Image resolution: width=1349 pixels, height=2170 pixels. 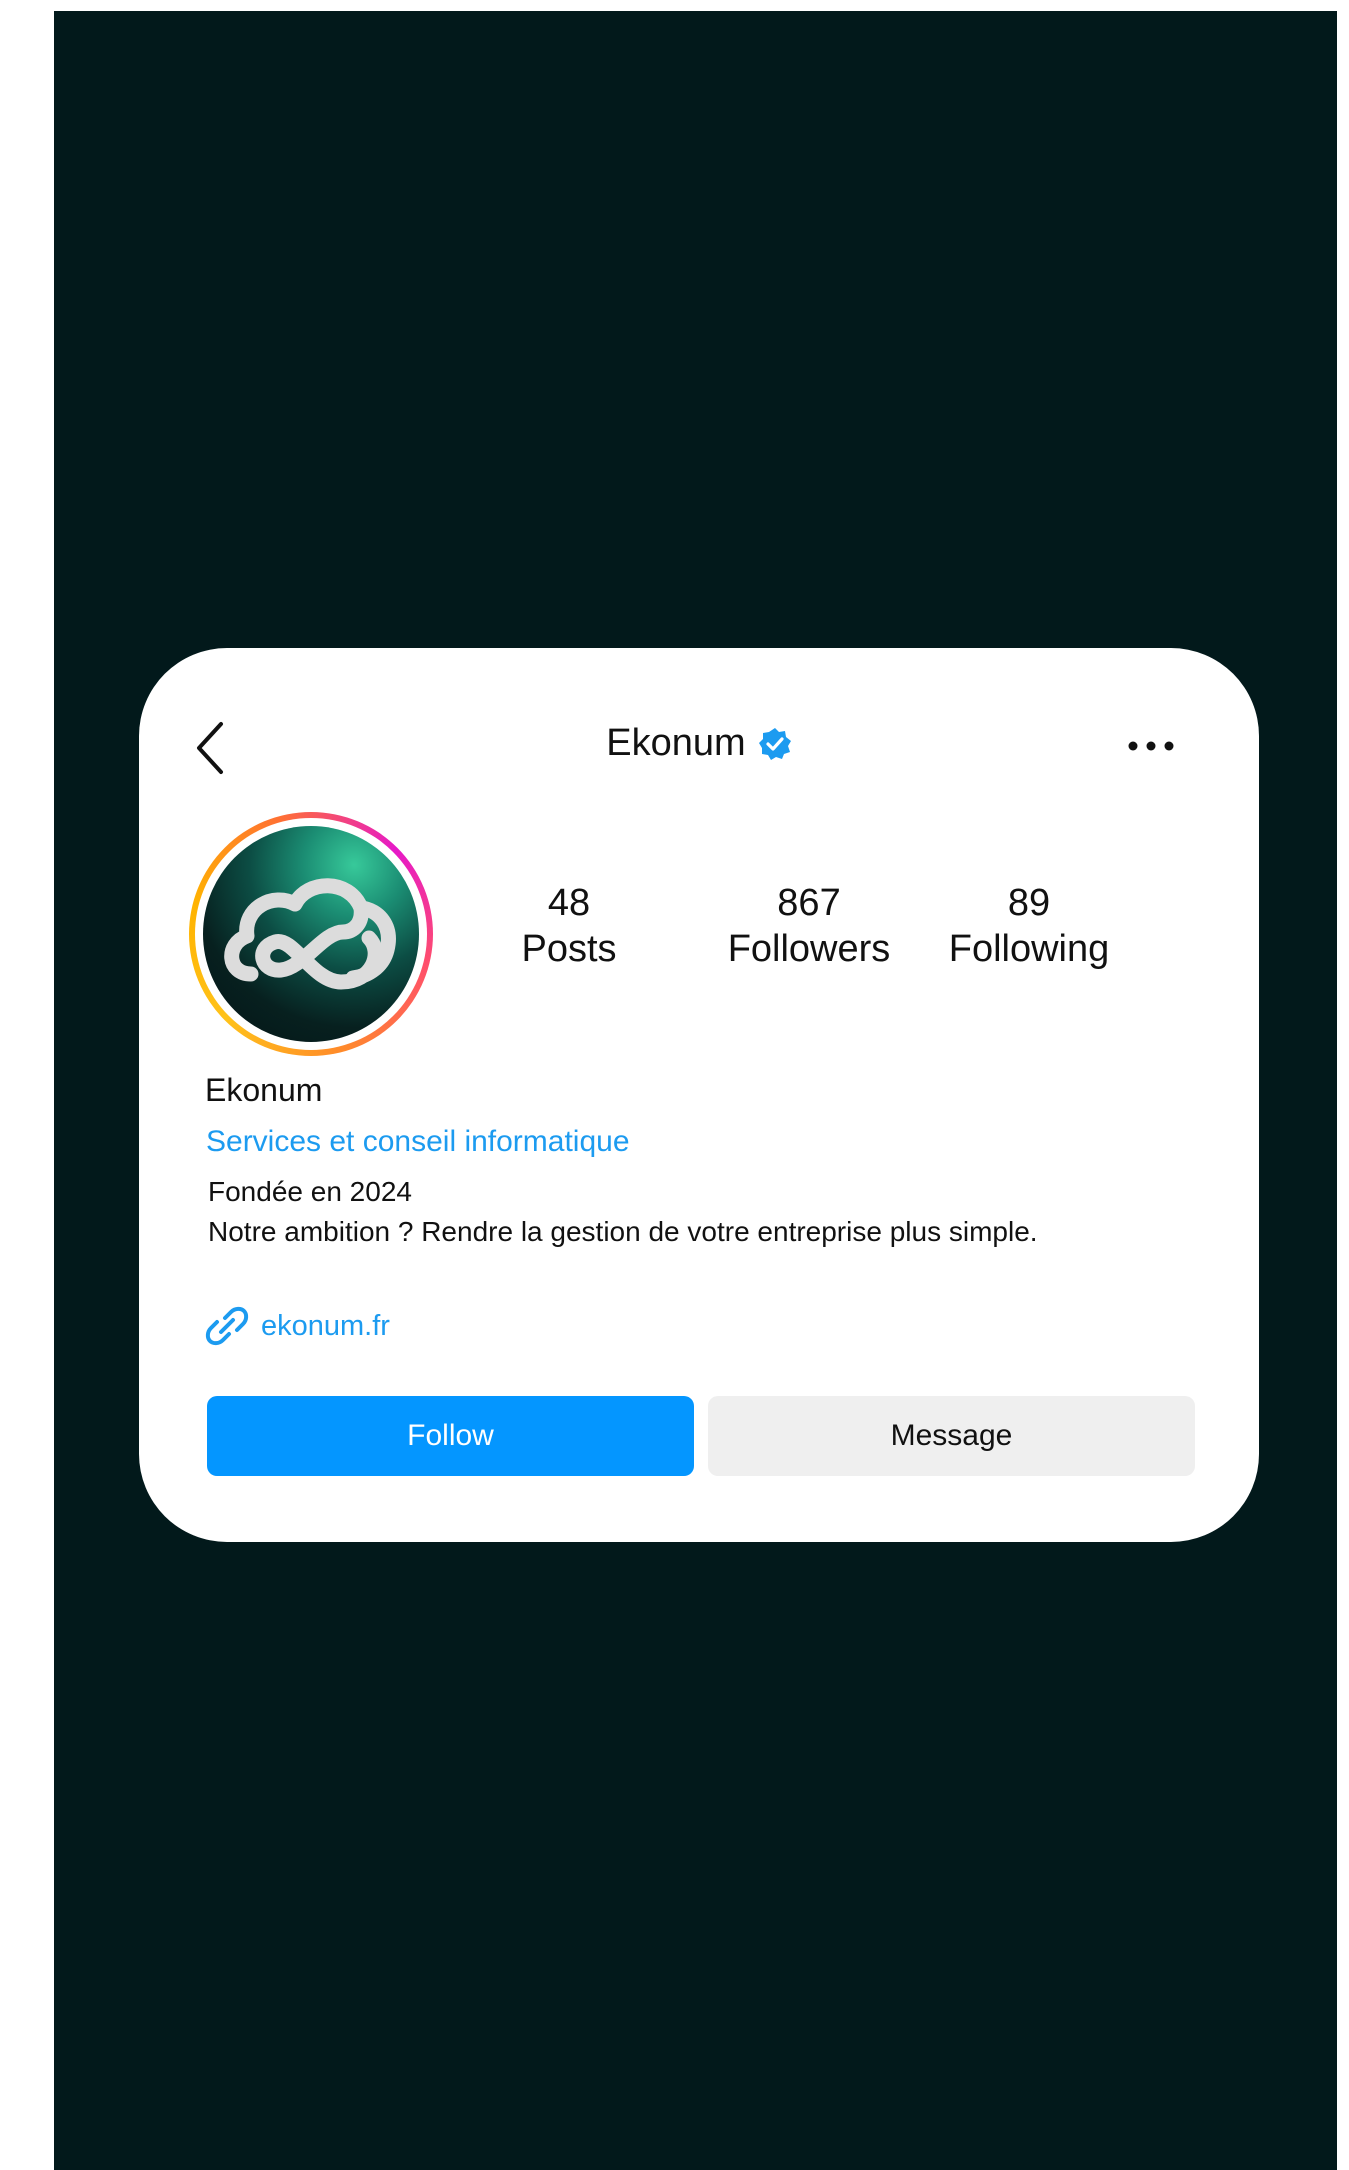 I want to click on stat-posts: 48 Posts, so click(x=569, y=926).